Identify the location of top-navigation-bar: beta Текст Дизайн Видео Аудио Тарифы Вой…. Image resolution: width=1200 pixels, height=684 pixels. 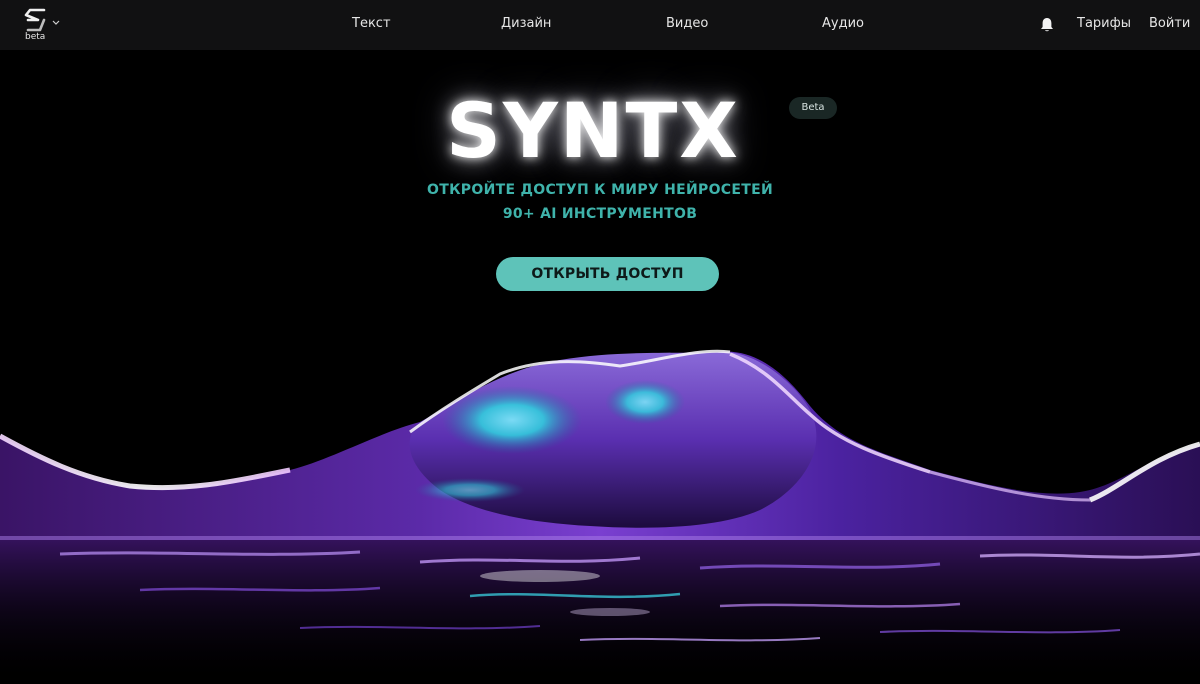
(600, 25).